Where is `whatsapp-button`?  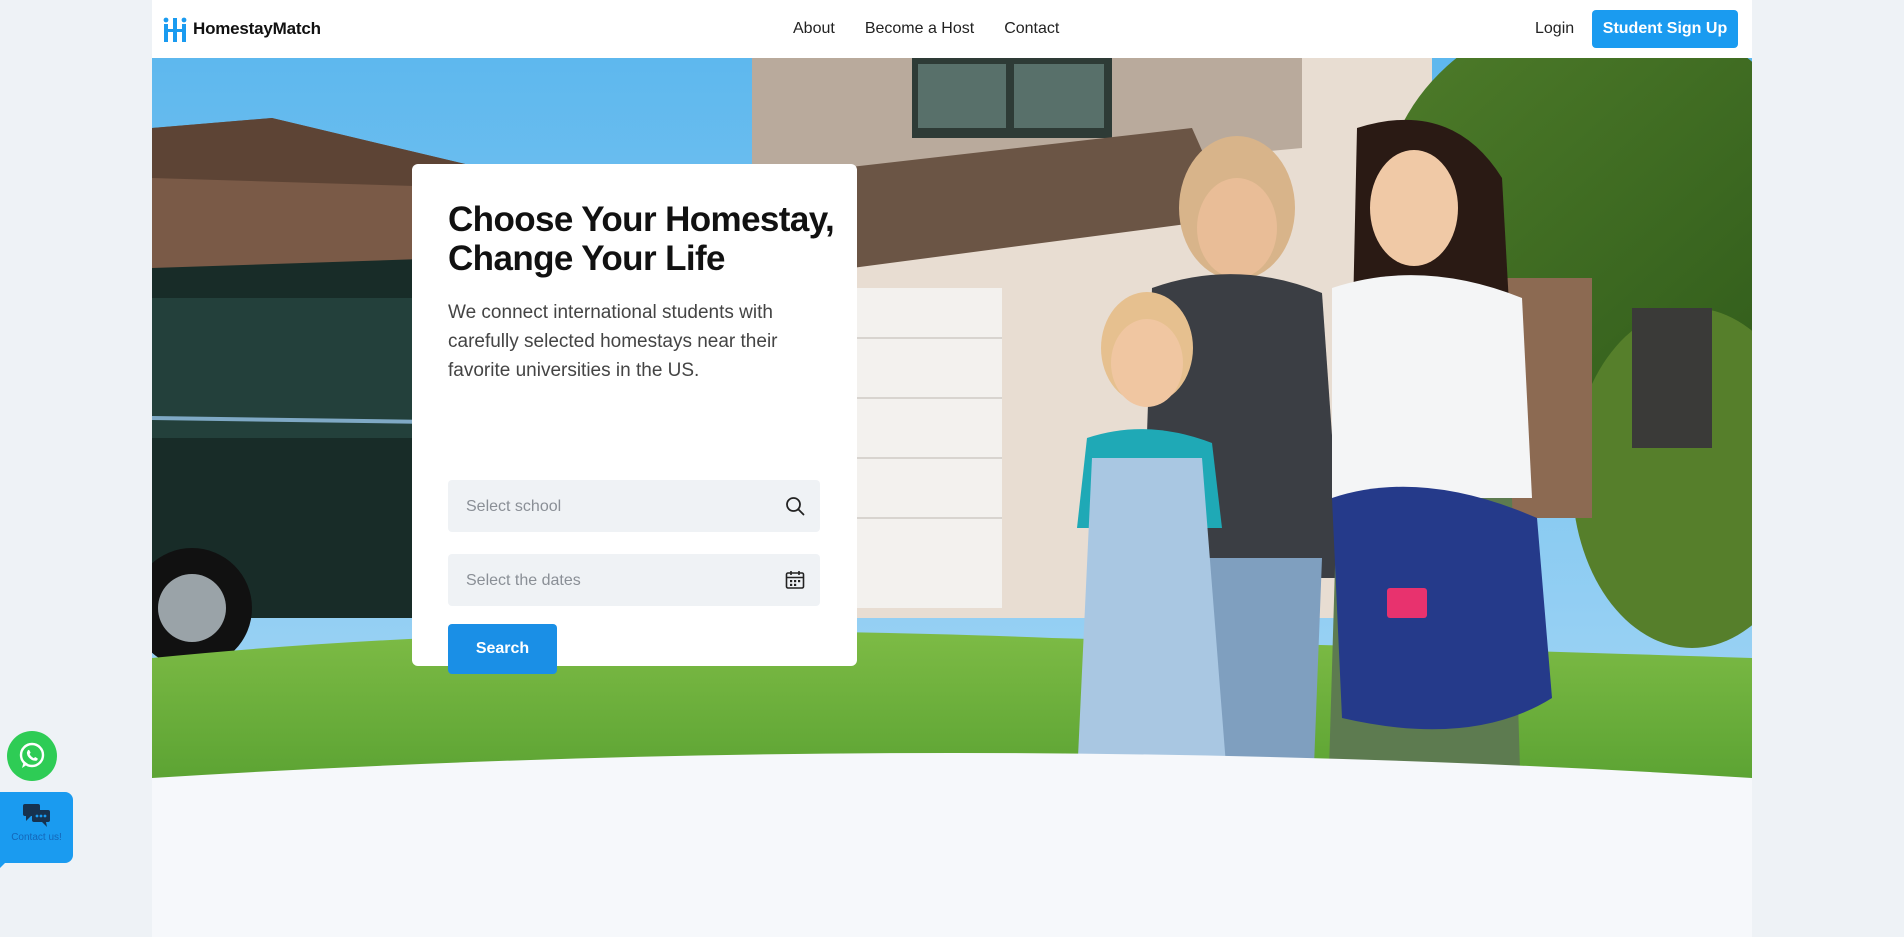
whatsapp-button is located at coordinates (32, 756).